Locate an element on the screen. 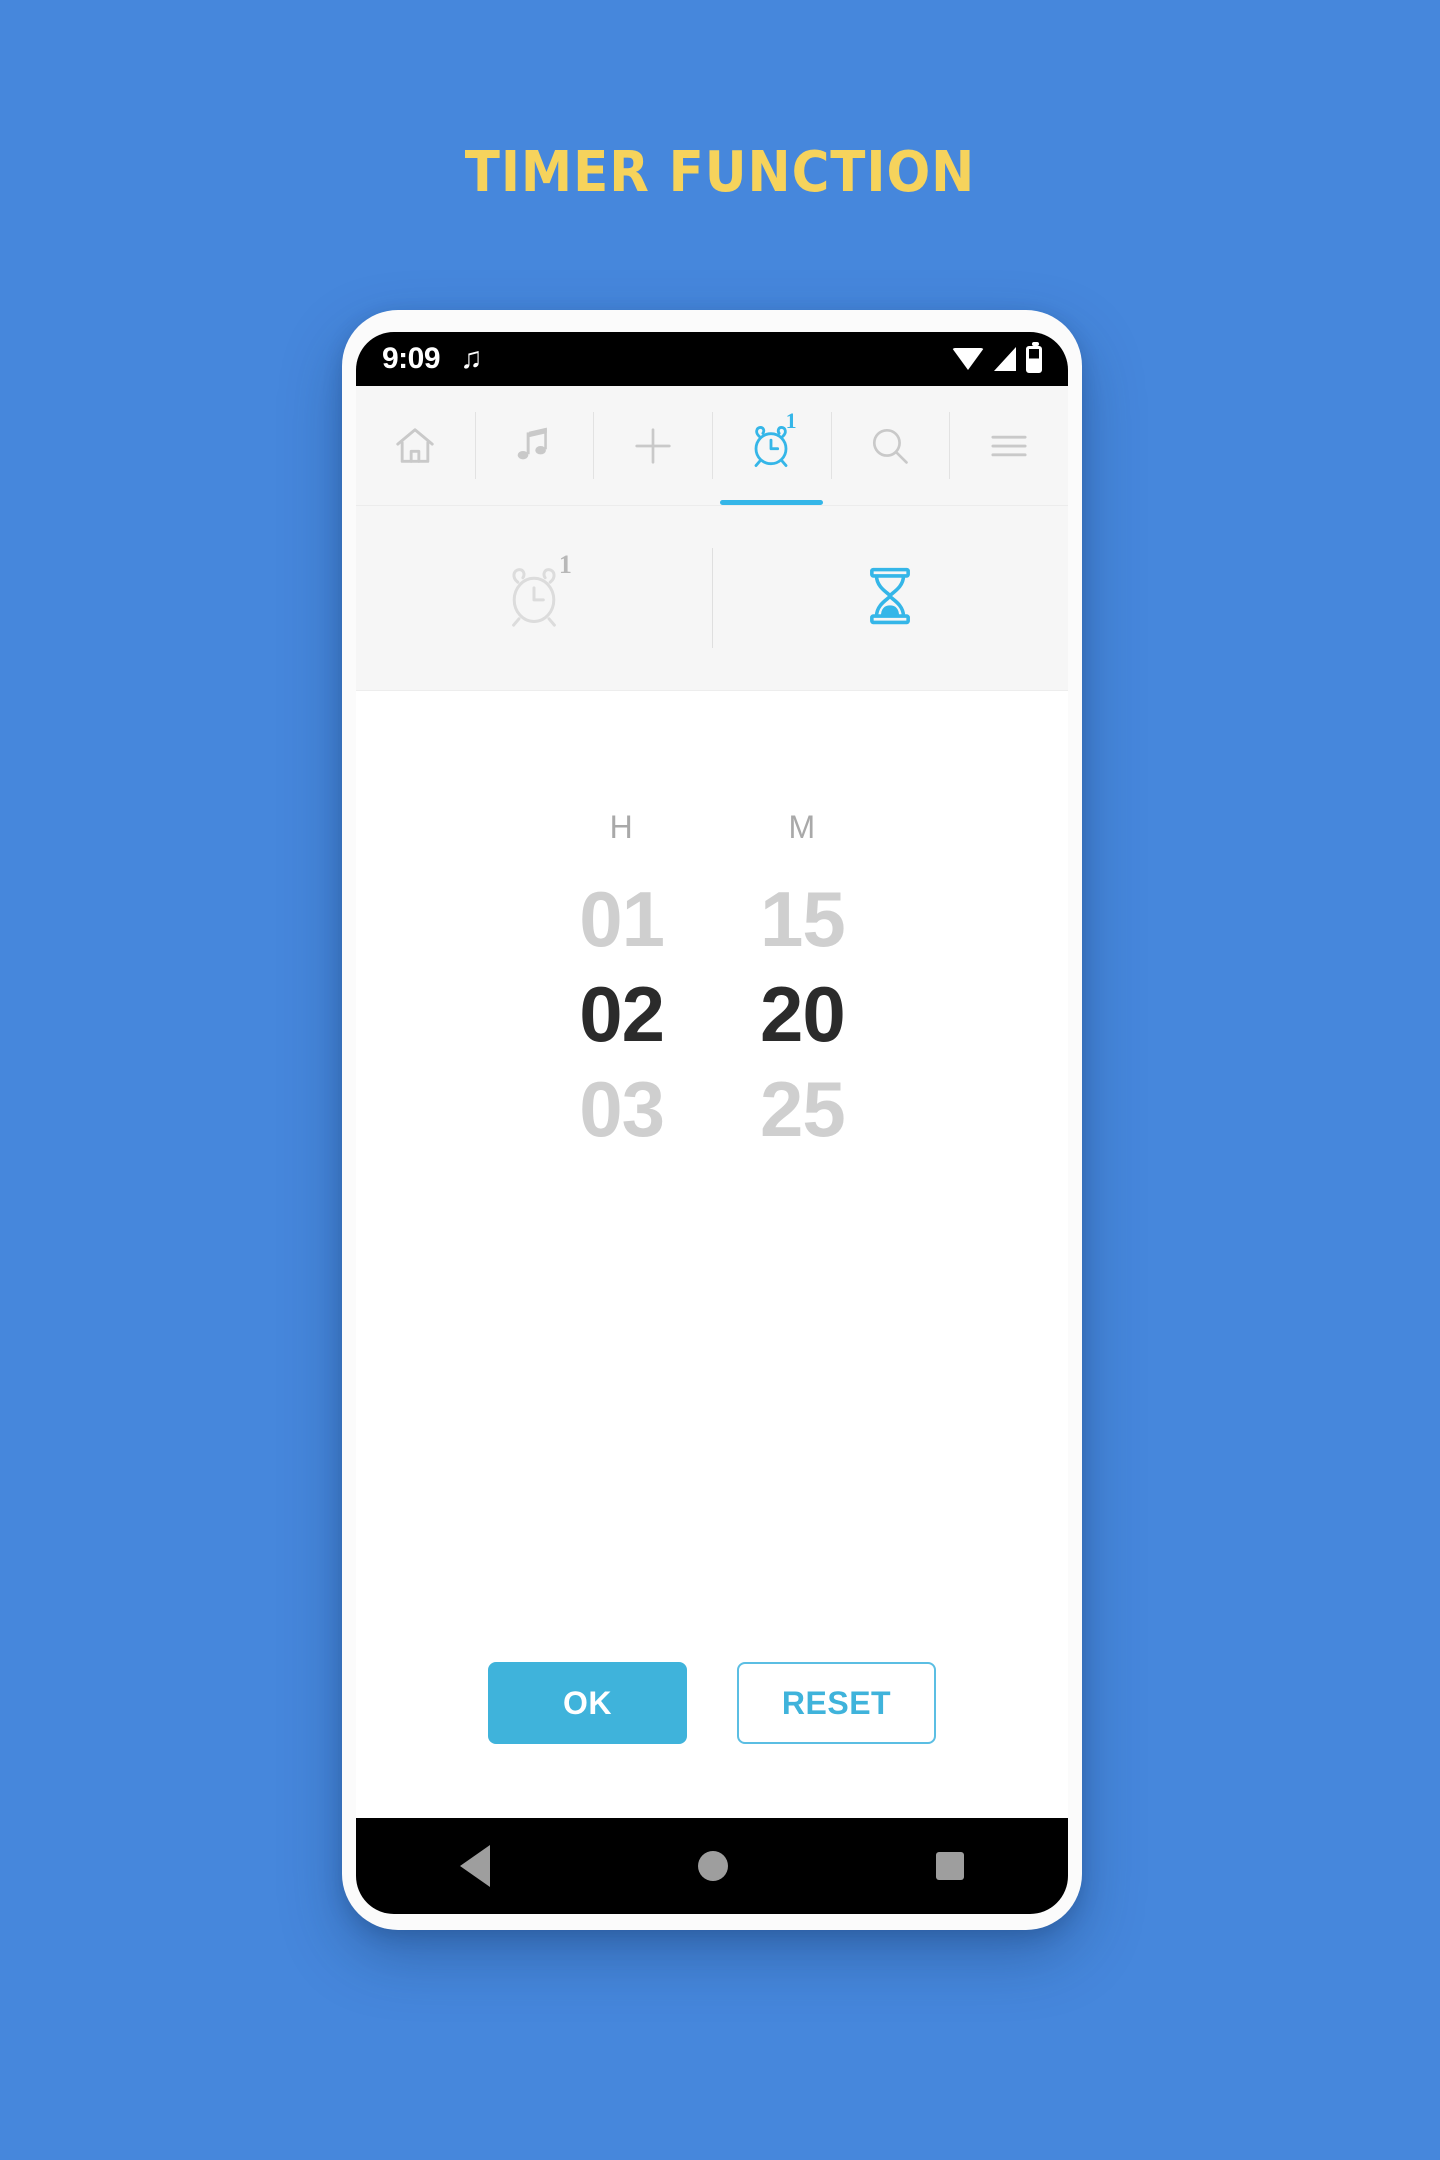 The height and width of the screenshot is (2160, 1440). hamburger-menu-icon is located at coordinates (1009, 446).